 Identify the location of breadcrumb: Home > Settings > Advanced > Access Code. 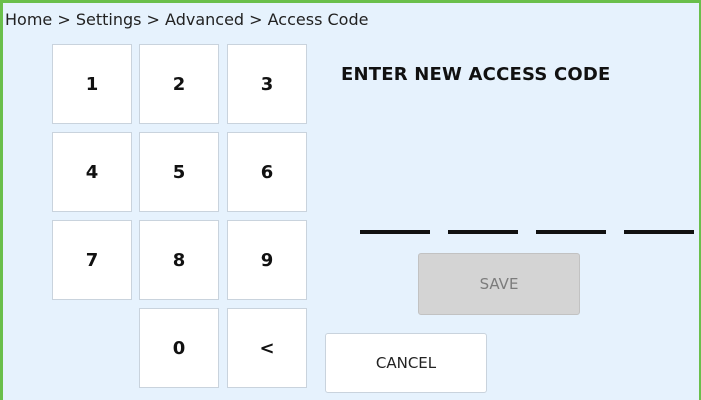
(187, 19).